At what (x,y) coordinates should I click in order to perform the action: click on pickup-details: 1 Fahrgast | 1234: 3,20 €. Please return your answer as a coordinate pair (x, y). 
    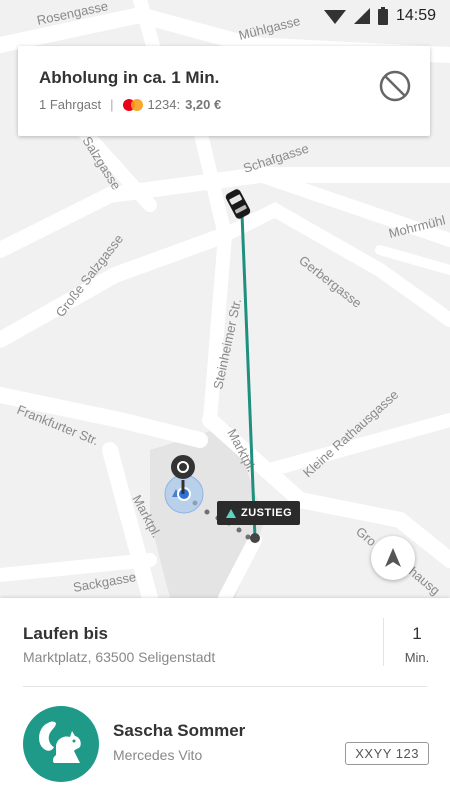
    Looking at the image, I should click on (224, 104).